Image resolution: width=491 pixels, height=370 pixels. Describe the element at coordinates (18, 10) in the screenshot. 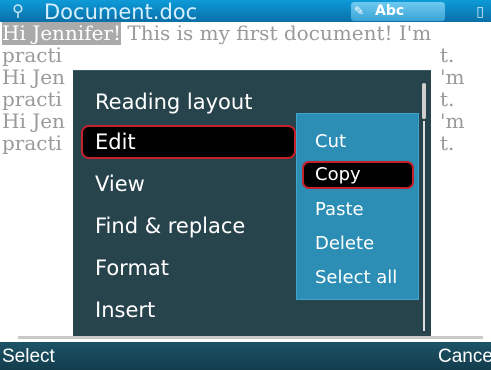

I see `signal-icon: ⚲` at that location.